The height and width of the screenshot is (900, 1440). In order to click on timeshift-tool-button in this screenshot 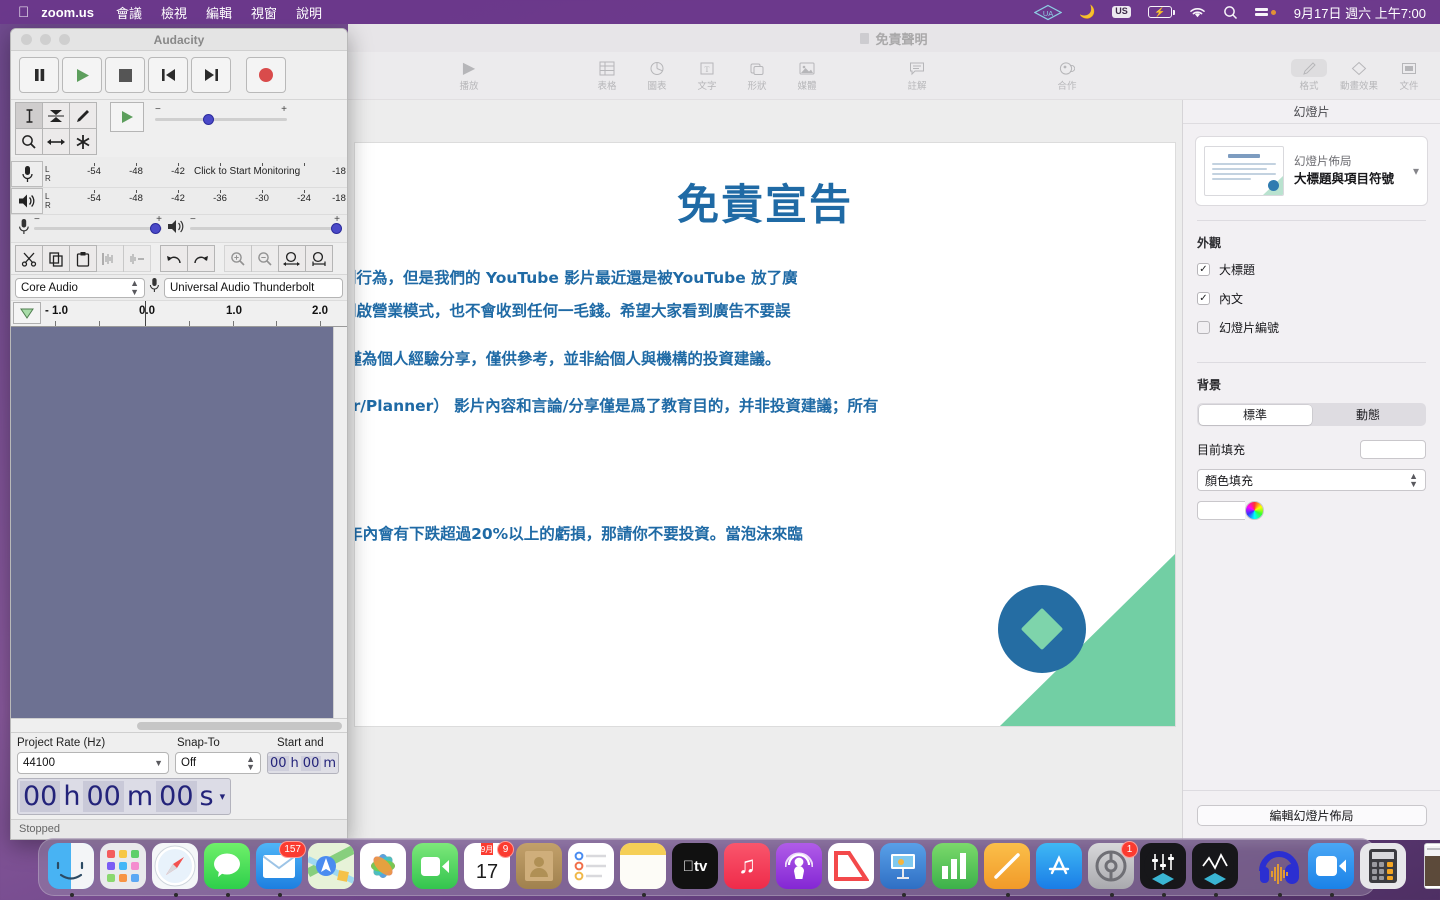, I will do `click(56, 141)`.